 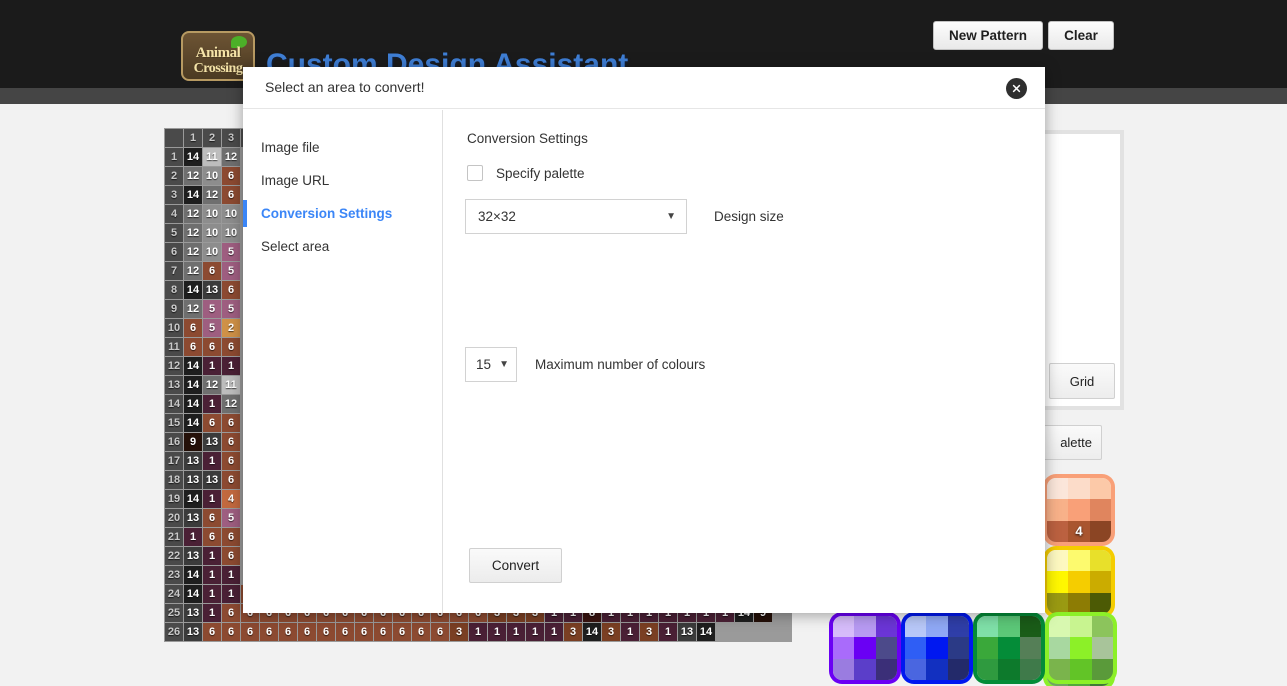 I want to click on specify-palette-row: Specify palette, so click(x=526, y=173).